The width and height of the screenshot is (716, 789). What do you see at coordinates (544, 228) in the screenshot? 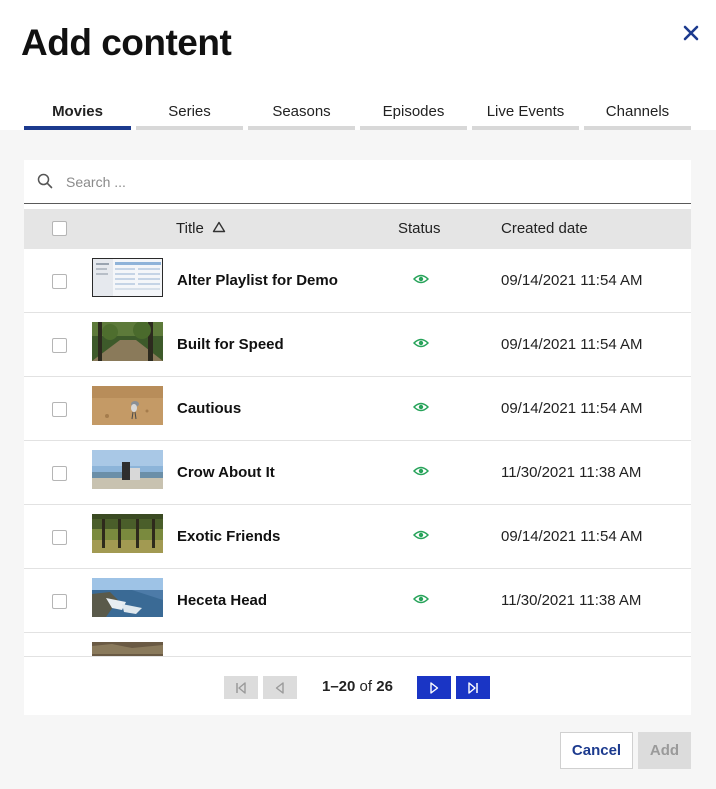
I see `column-header-created: Created date` at bounding box center [544, 228].